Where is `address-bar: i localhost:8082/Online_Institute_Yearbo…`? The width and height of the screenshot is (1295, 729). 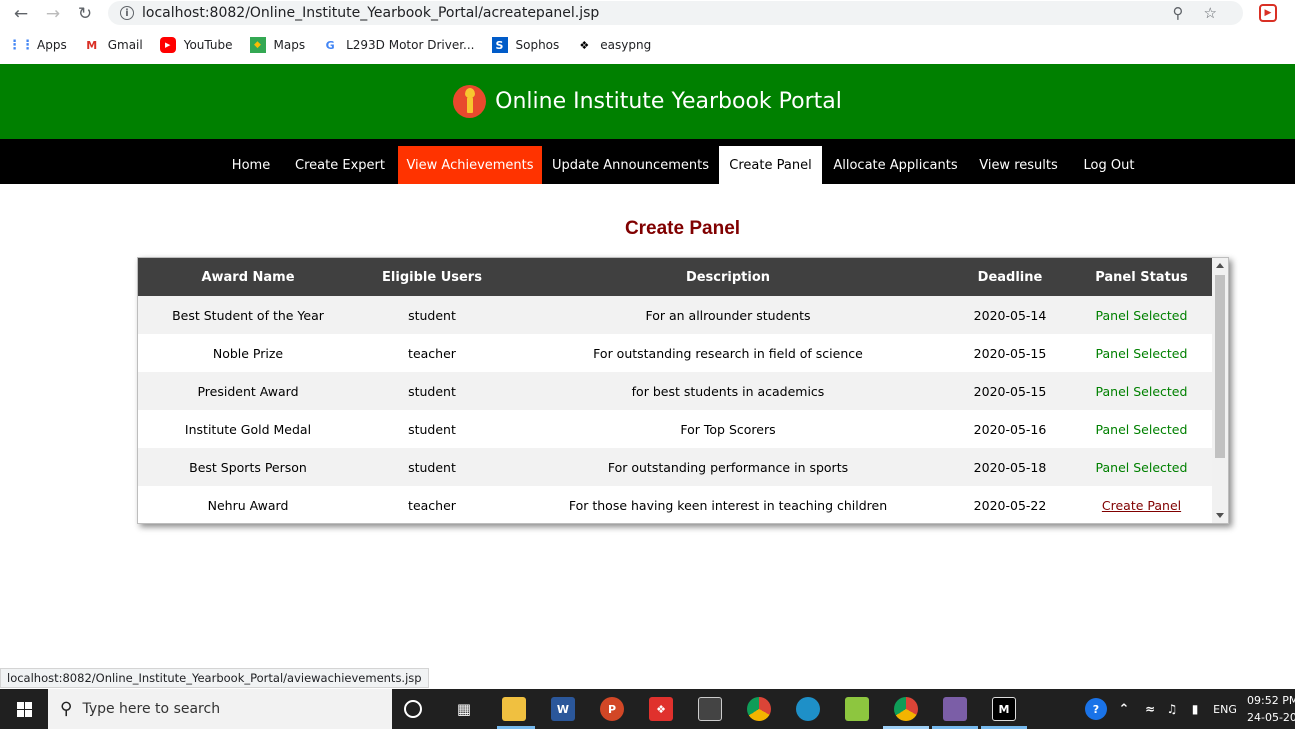
address-bar: i localhost:8082/Online_Institute_Yearbo… is located at coordinates (675, 13).